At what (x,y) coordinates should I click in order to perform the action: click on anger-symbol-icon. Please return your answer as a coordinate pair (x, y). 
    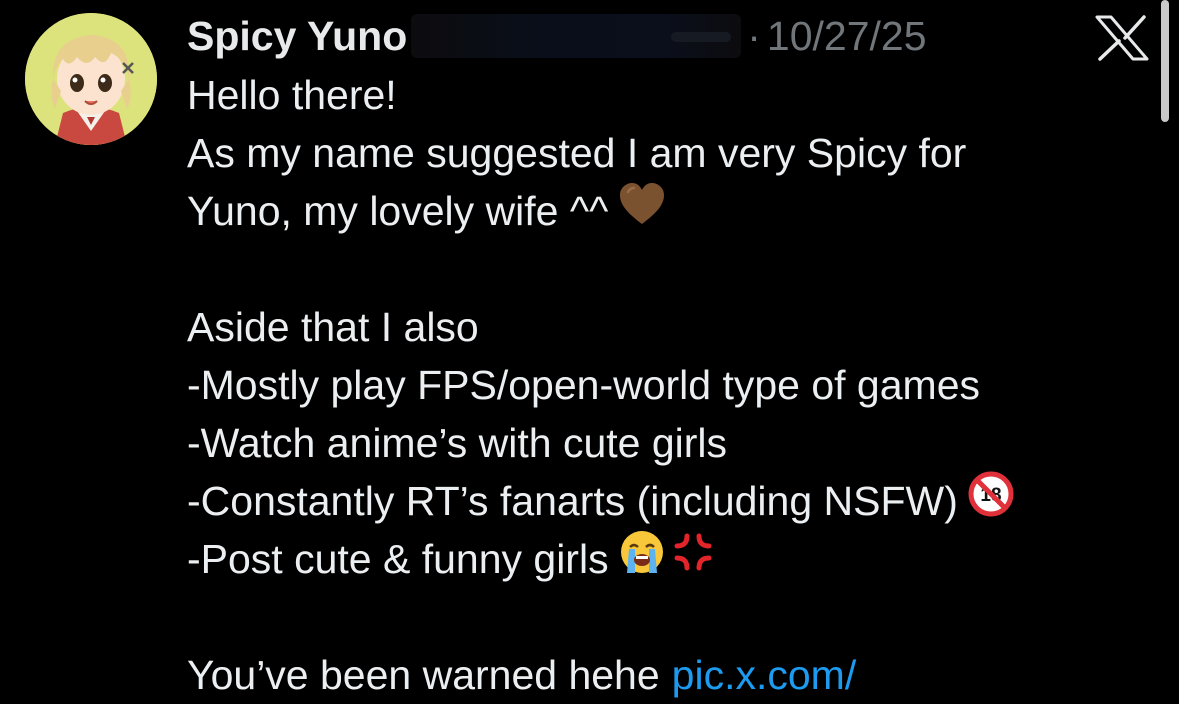
    Looking at the image, I should click on (693, 559).